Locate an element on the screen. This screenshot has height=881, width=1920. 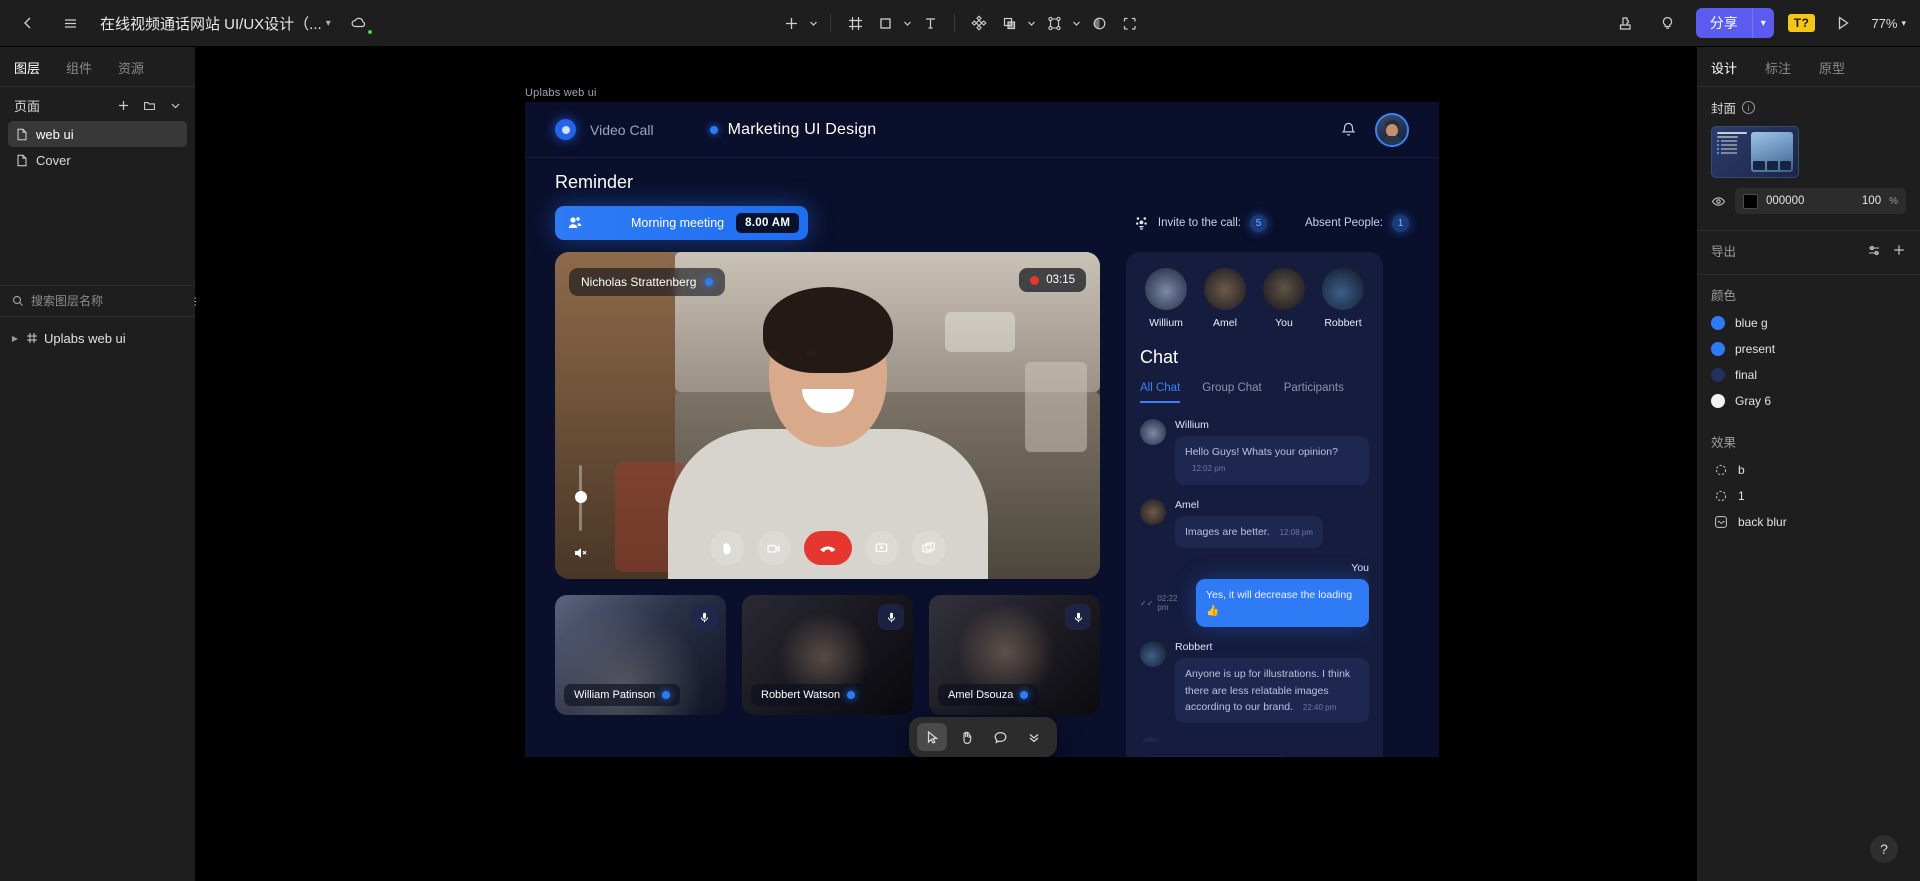
message-input-wrapper is located at coordinates (1215, 756).